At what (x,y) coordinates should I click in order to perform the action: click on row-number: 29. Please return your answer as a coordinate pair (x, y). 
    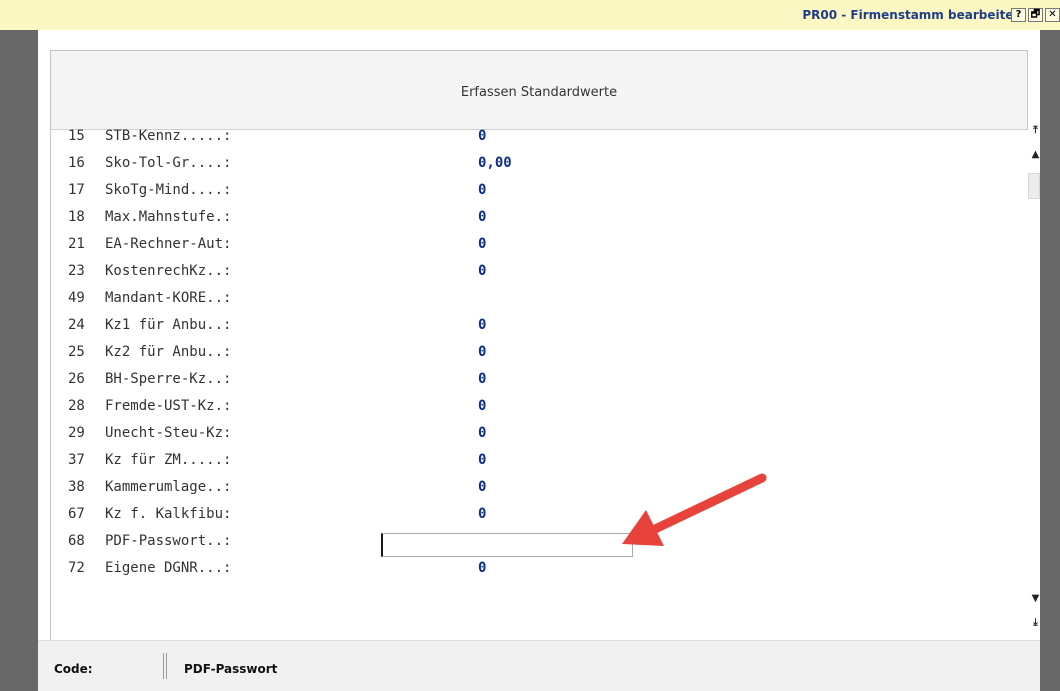
    Looking at the image, I should click on (76, 433).